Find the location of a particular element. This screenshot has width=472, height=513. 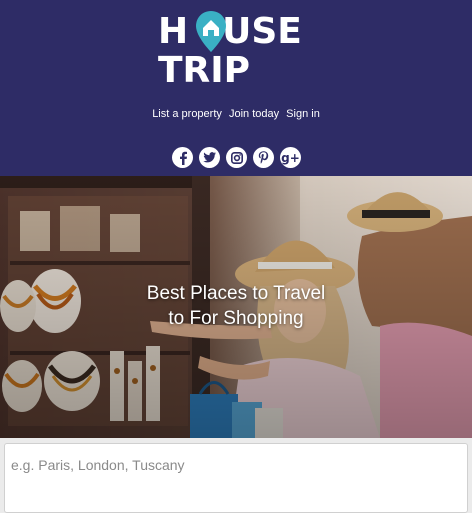

housetrip-logo: H USE TRIP is located at coordinates (238, 50).